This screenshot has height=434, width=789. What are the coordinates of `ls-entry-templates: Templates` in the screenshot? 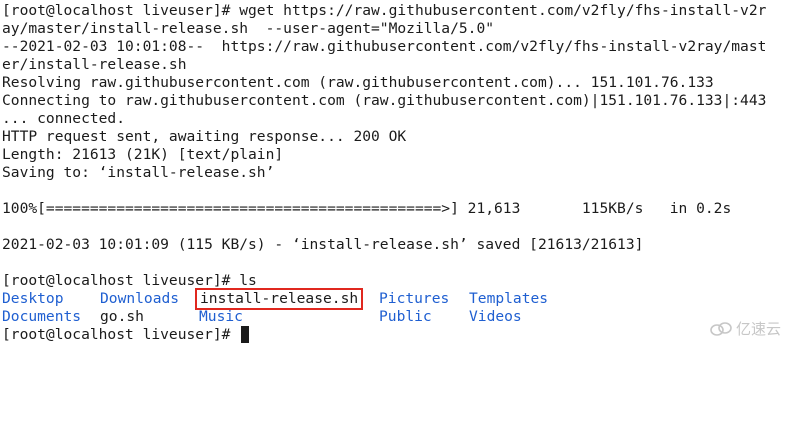 It's located at (509, 298).